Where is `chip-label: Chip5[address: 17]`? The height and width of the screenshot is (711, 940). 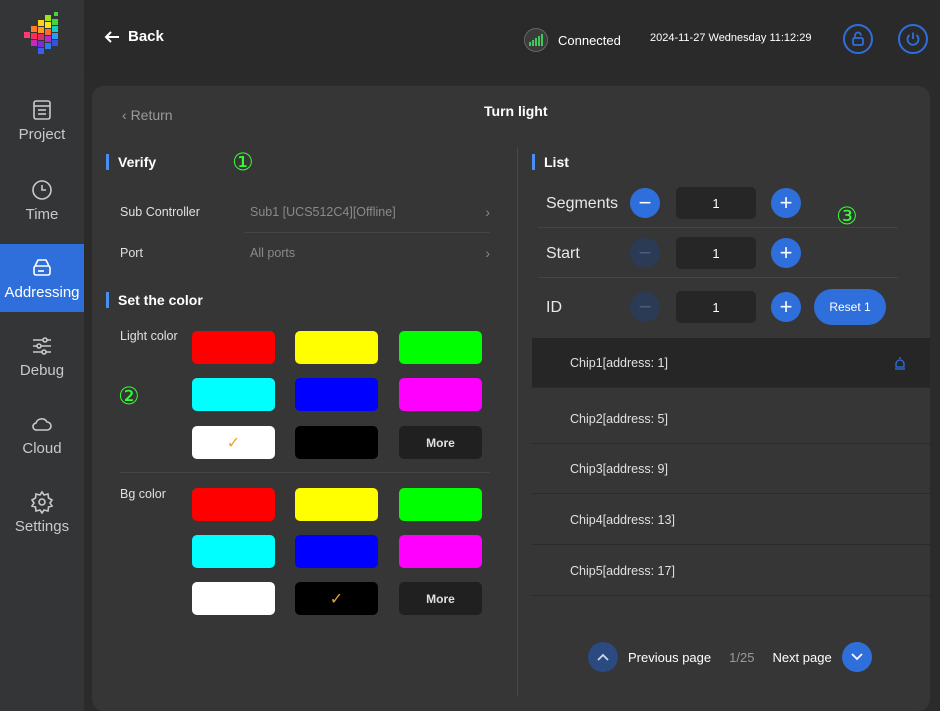
chip-label: Chip5[address: 17] is located at coordinates (622, 570).